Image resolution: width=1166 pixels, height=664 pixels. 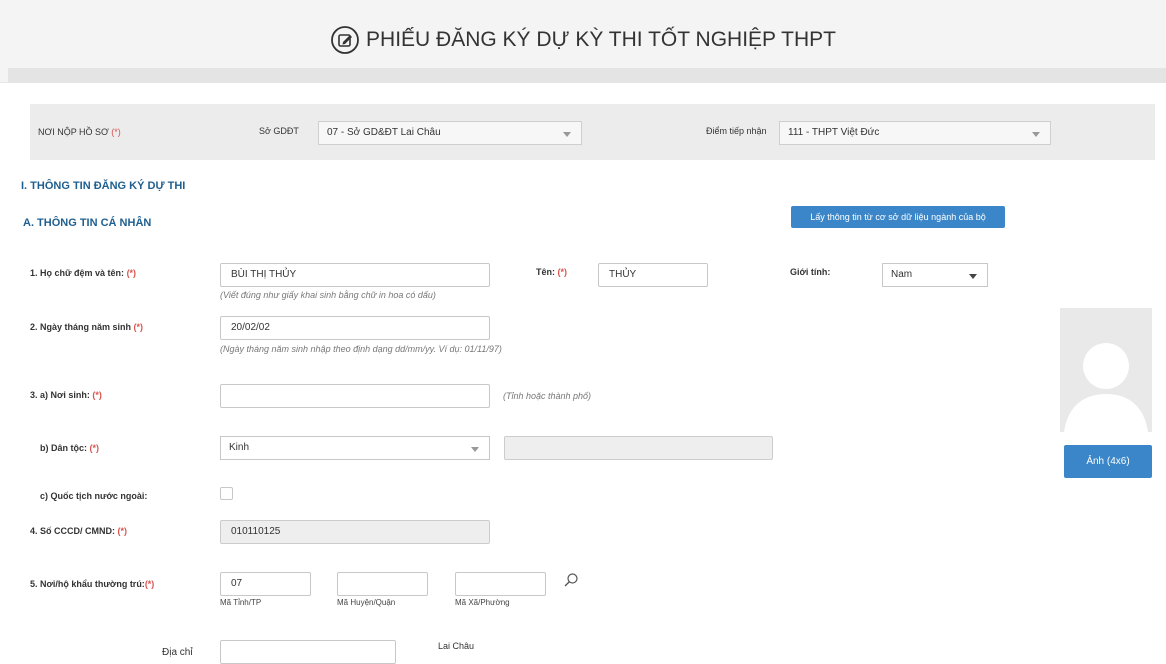 What do you see at coordinates (355, 448) in the screenshot?
I see `ethnicity-select: Kinh` at bounding box center [355, 448].